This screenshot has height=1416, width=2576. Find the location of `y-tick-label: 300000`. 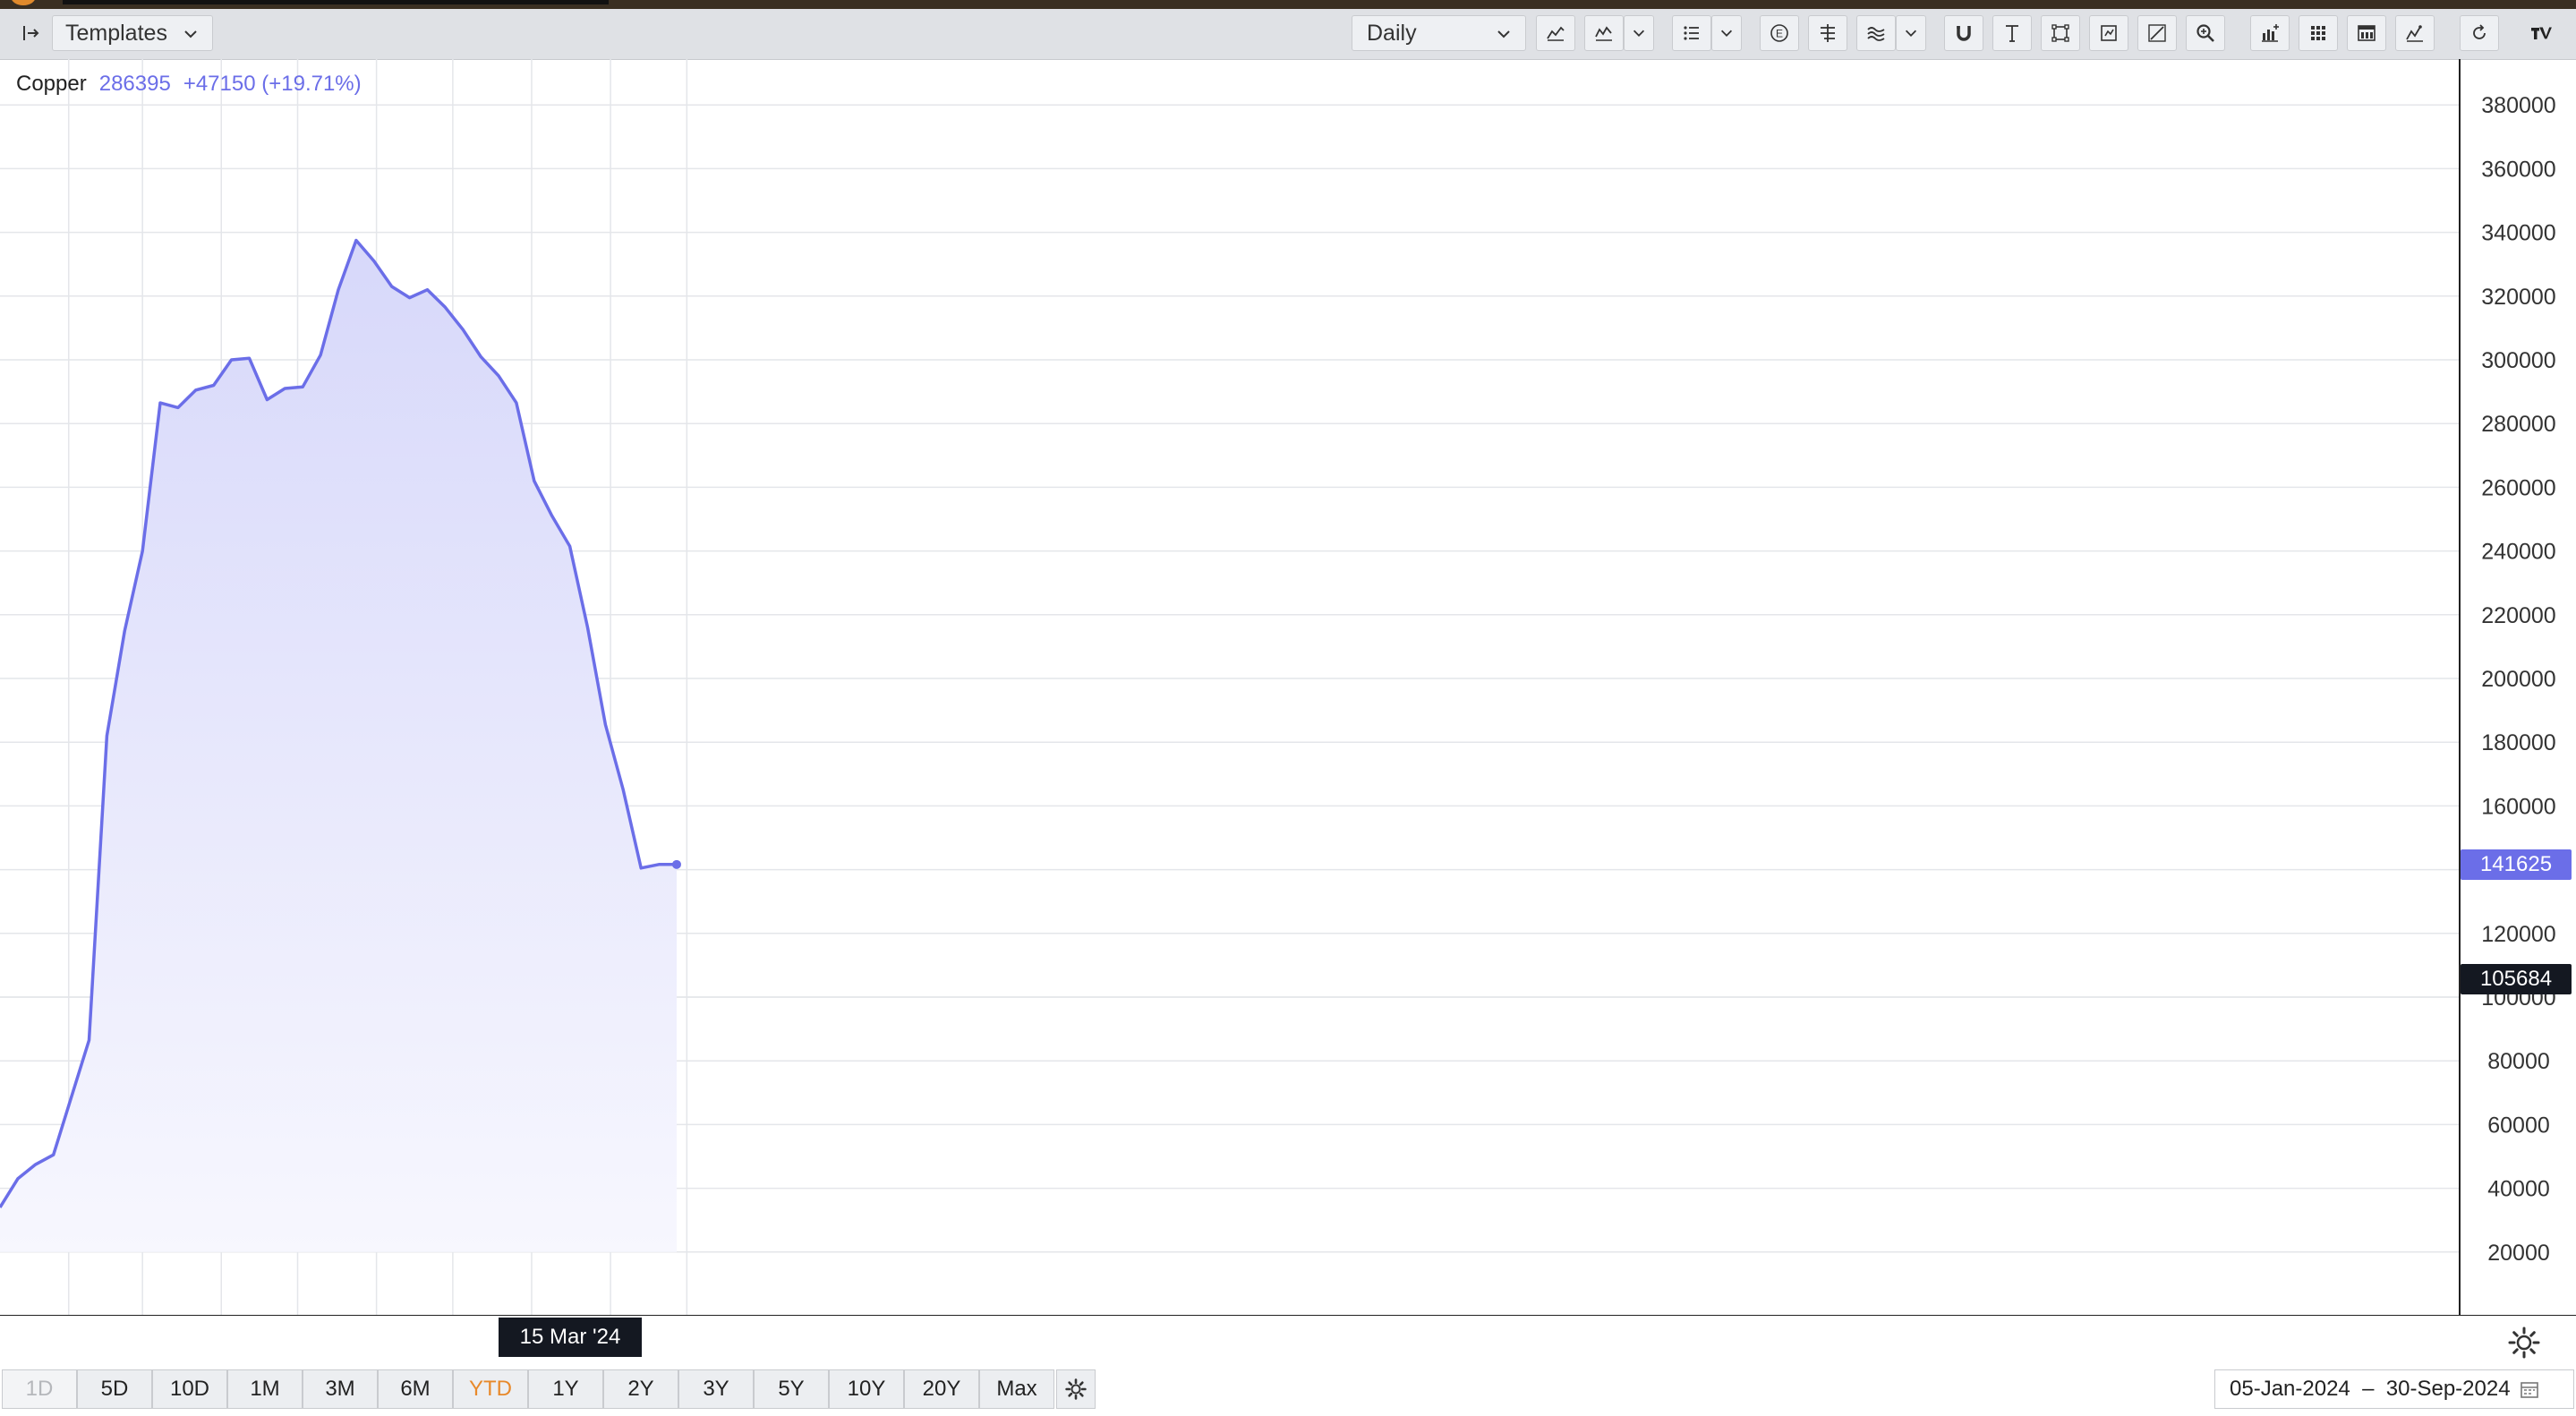

y-tick-label: 300000 is located at coordinates (2518, 360).